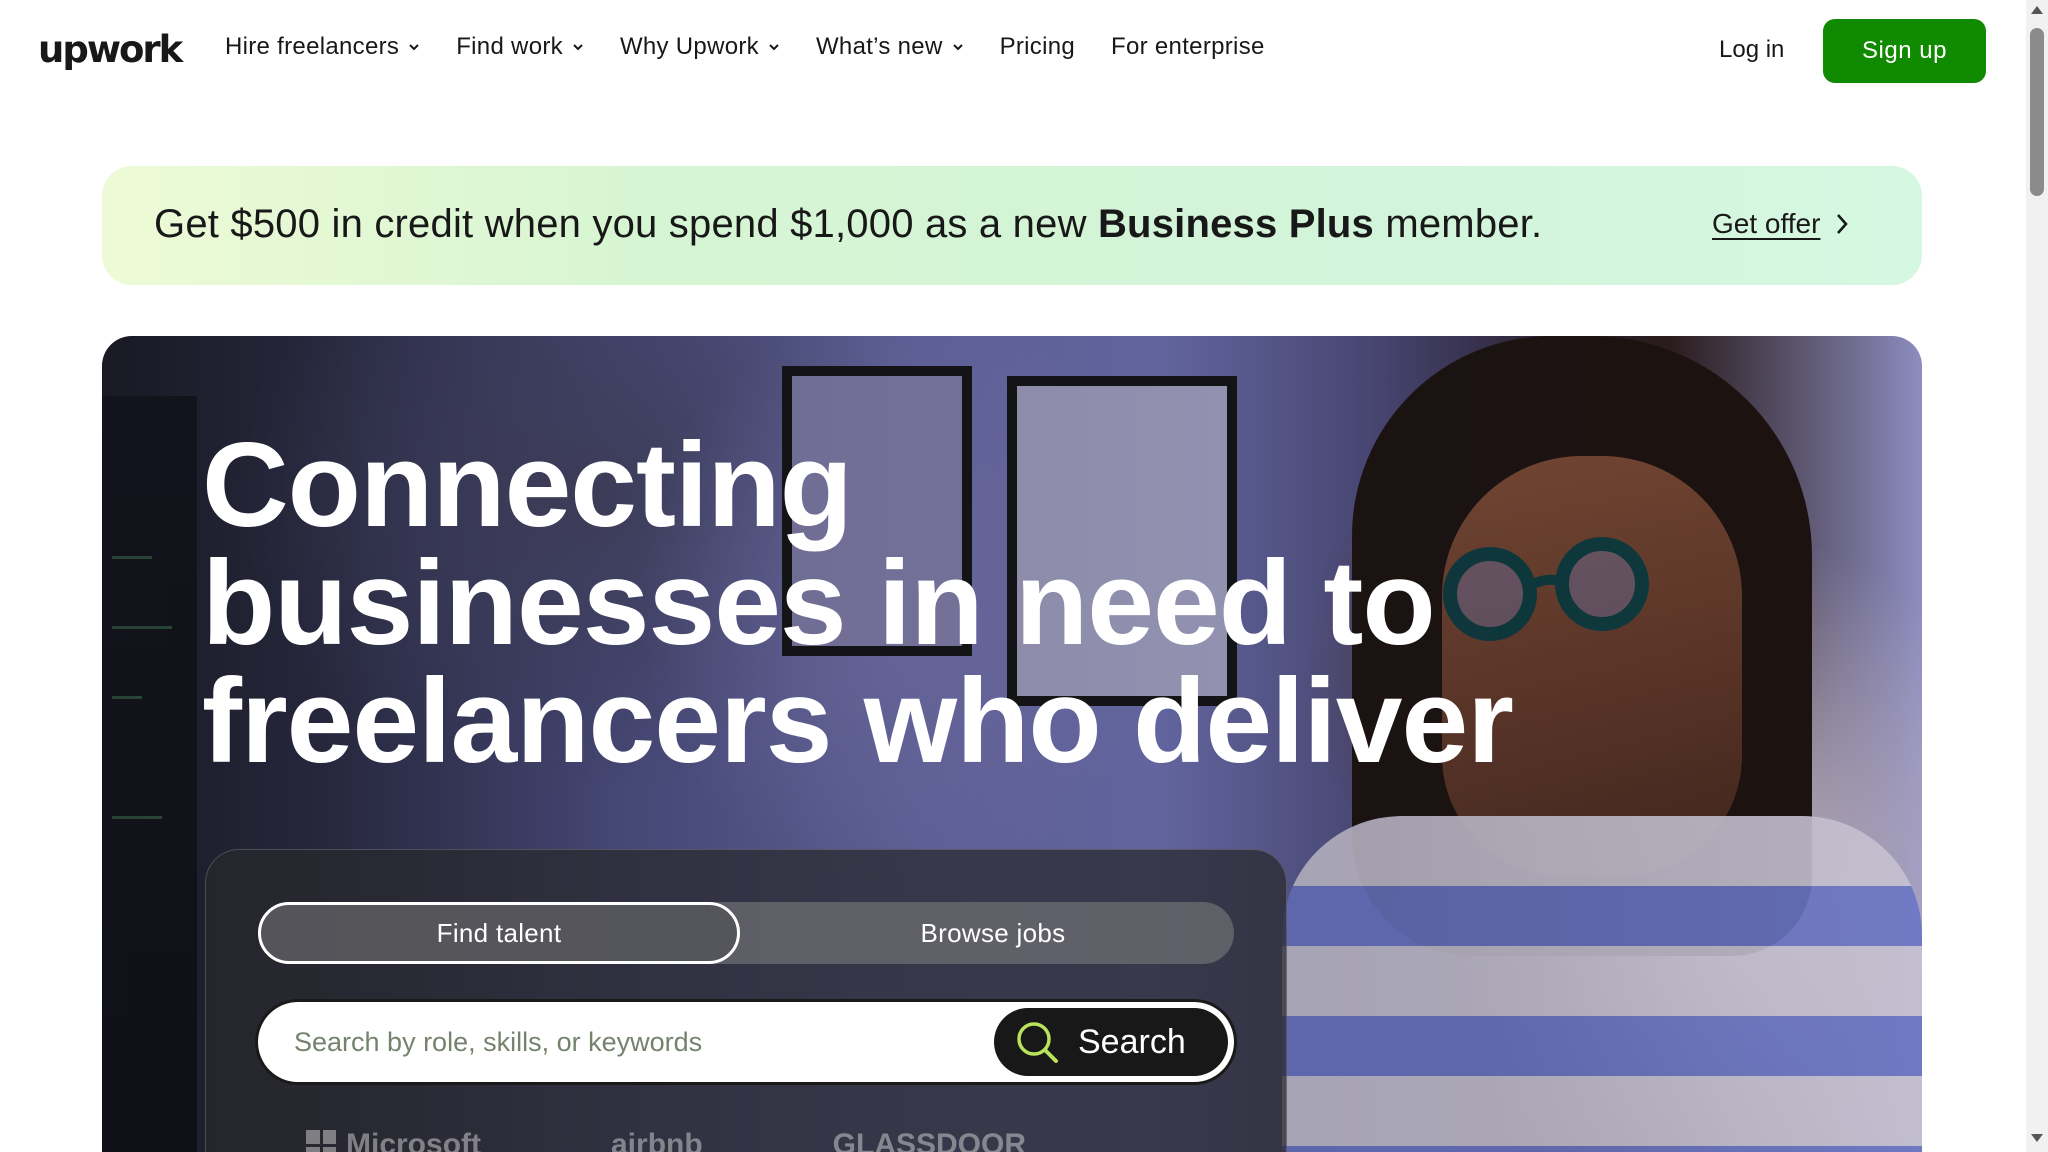  I want to click on search-bar: Search, so click(746, 1042).